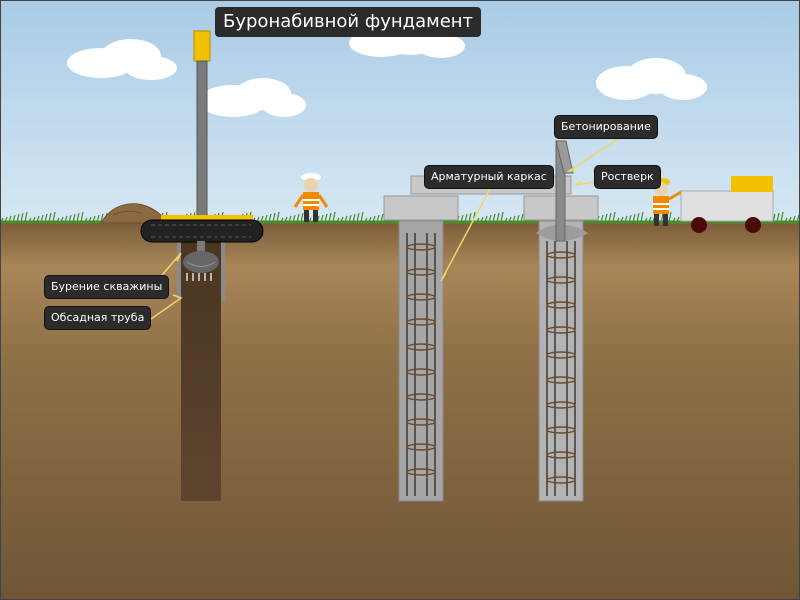 The height and width of the screenshot is (600, 800). What do you see at coordinates (98, 318) in the screenshot?
I see `label-casing: Обсадная труба` at bounding box center [98, 318].